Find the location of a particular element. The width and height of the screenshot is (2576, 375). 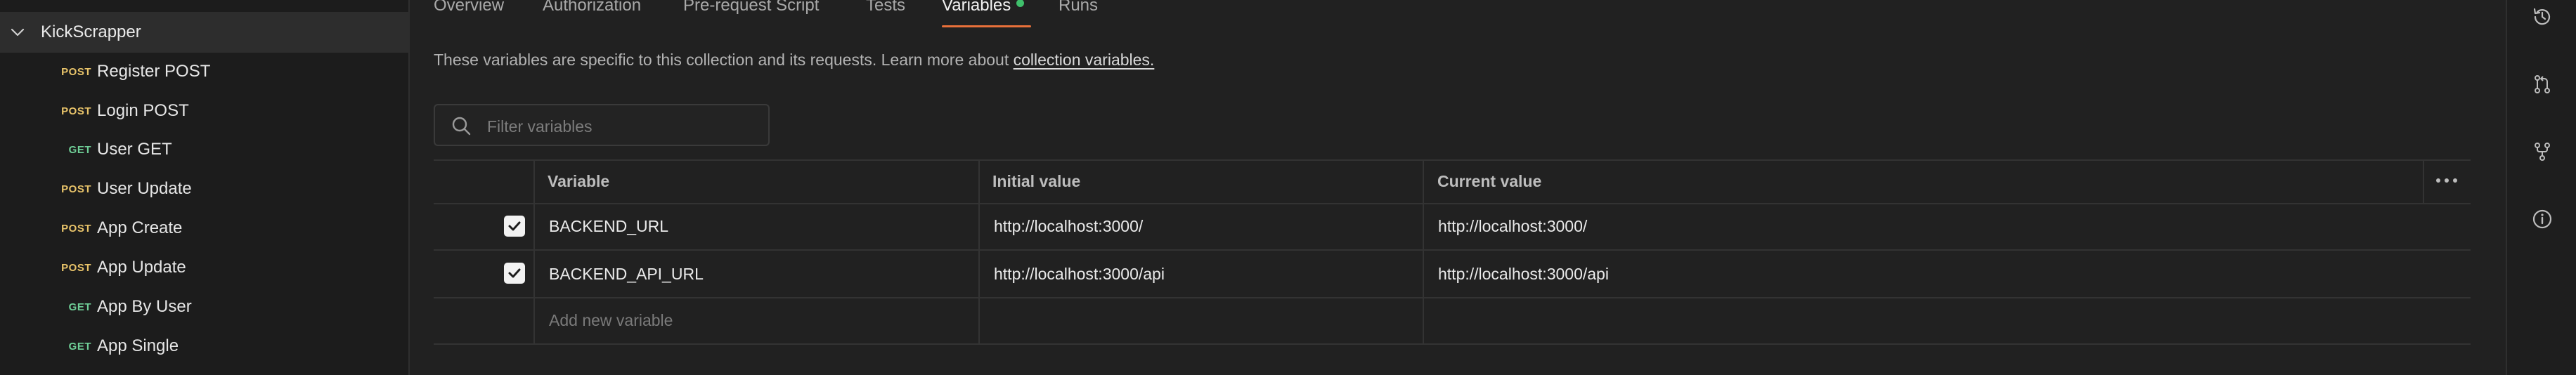

request-label: App By User is located at coordinates (144, 306).